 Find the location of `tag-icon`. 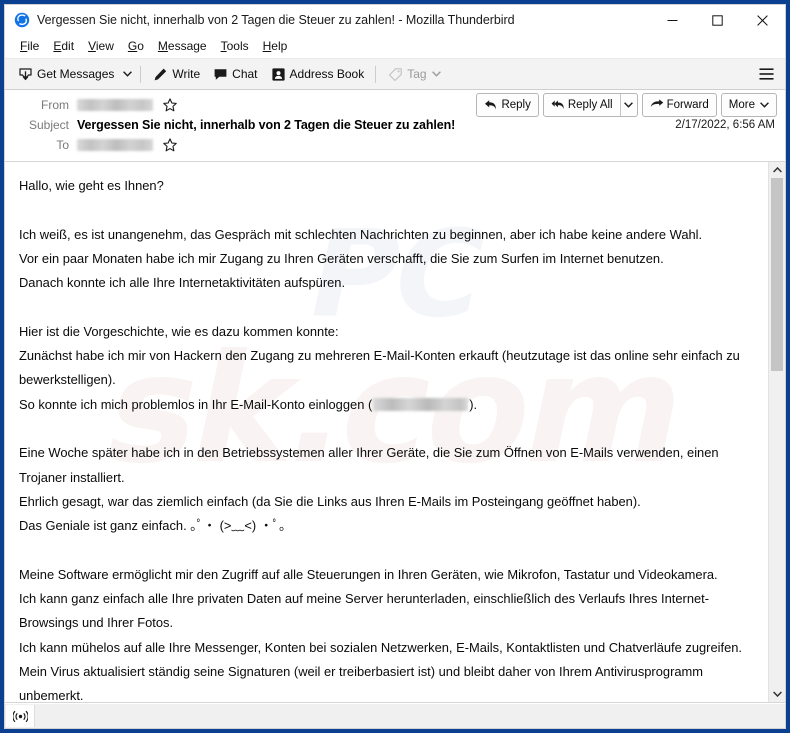

tag-icon is located at coordinates (395, 74).